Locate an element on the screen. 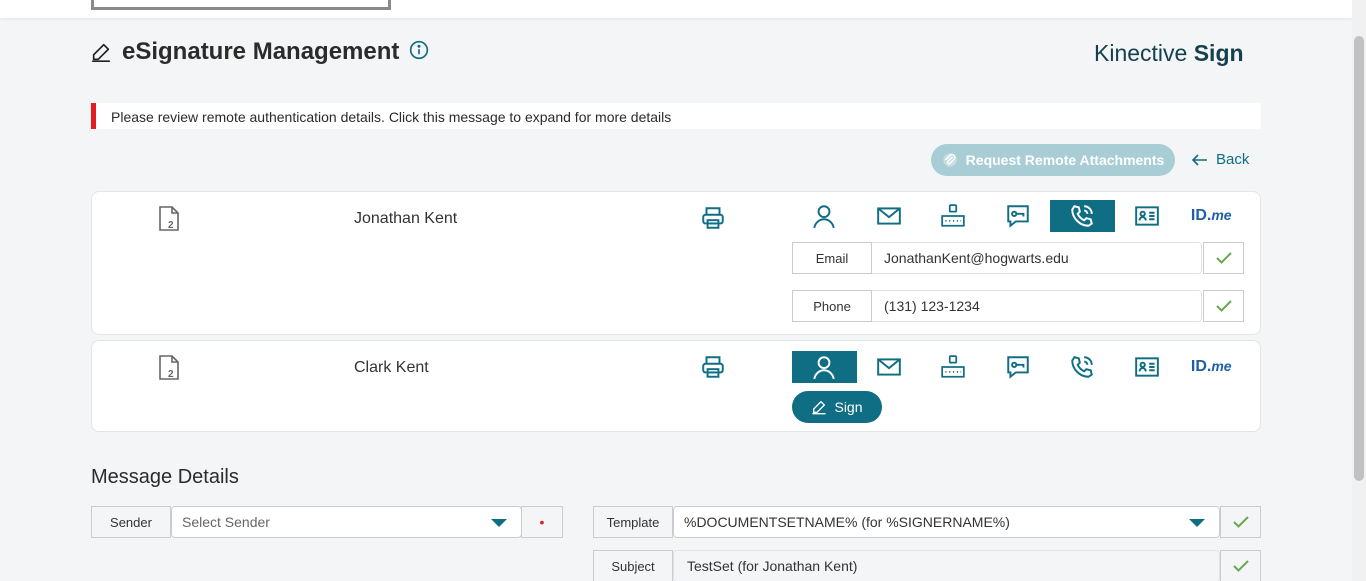 The width and height of the screenshot is (1366, 581). template-label: Template is located at coordinates (633, 522).